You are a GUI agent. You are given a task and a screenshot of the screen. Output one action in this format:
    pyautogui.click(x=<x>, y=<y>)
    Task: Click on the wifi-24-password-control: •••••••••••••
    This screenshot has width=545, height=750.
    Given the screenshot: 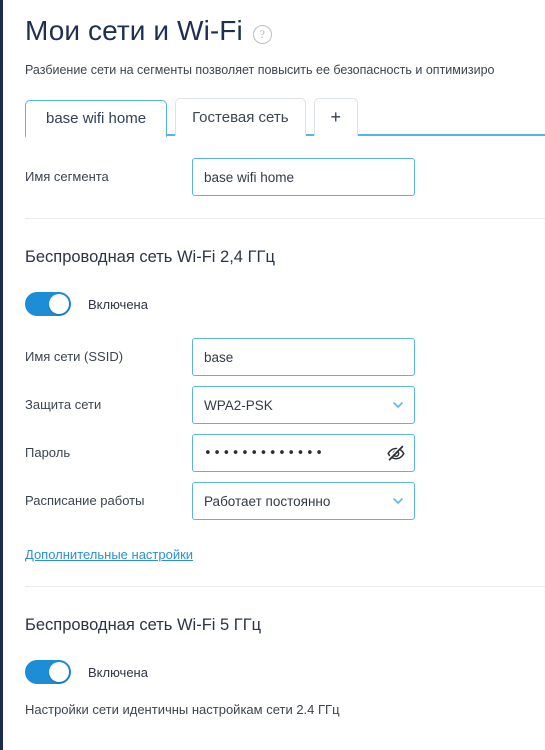 What is the action you would take?
    pyautogui.click(x=303, y=453)
    